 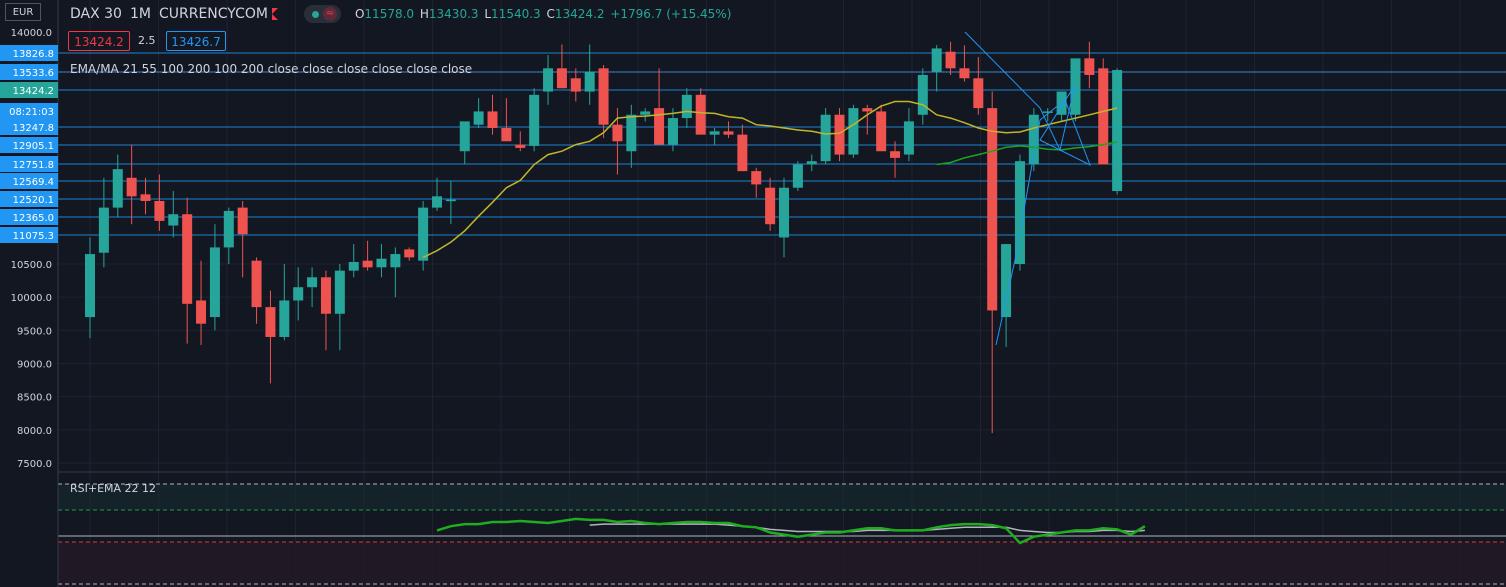 I want to click on rsi-lines, so click(x=791, y=531).